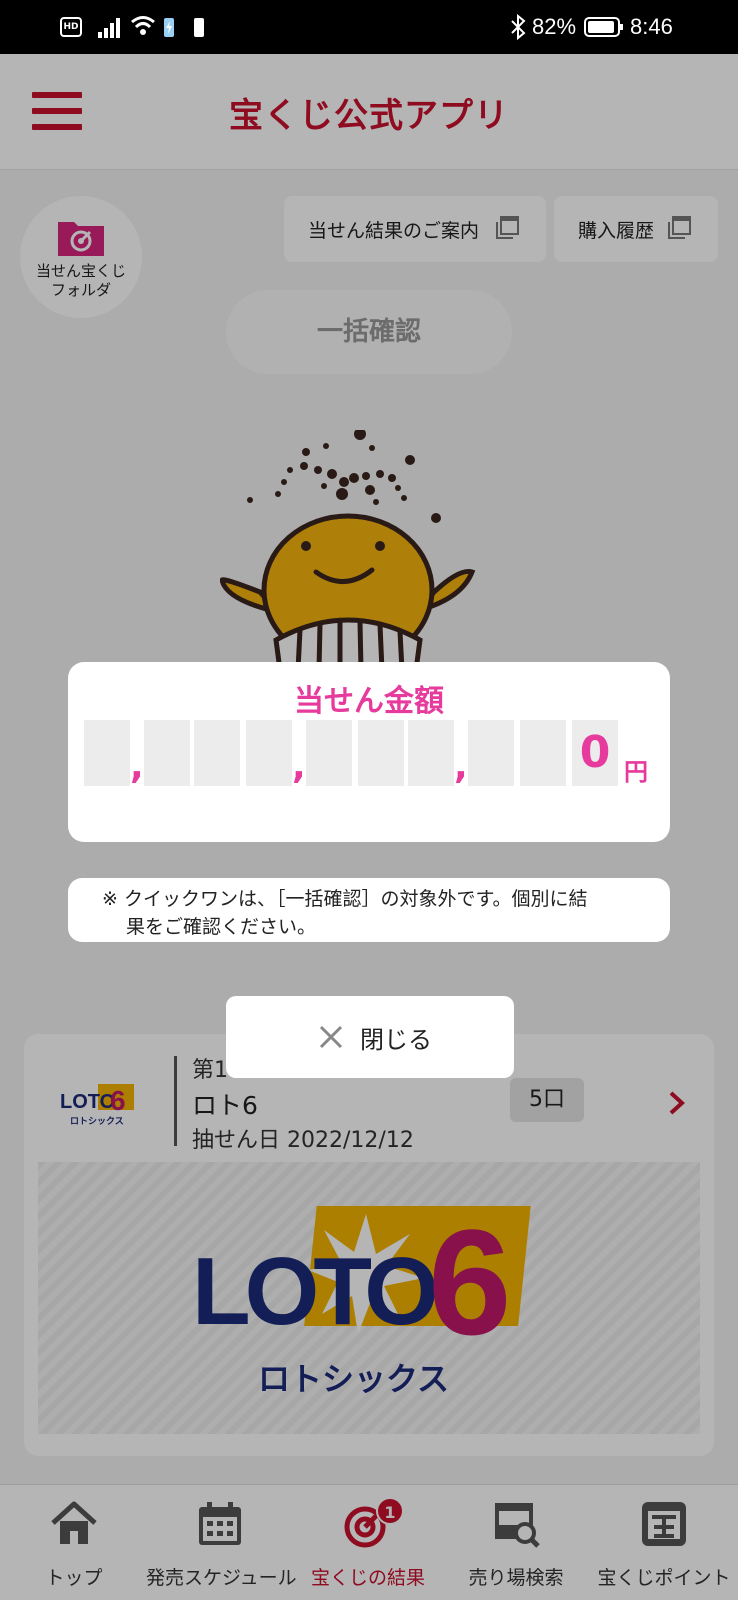  What do you see at coordinates (221, 927) in the screenshot?
I see `note-line-2: 果をご確認ください。` at bounding box center [221, 927].